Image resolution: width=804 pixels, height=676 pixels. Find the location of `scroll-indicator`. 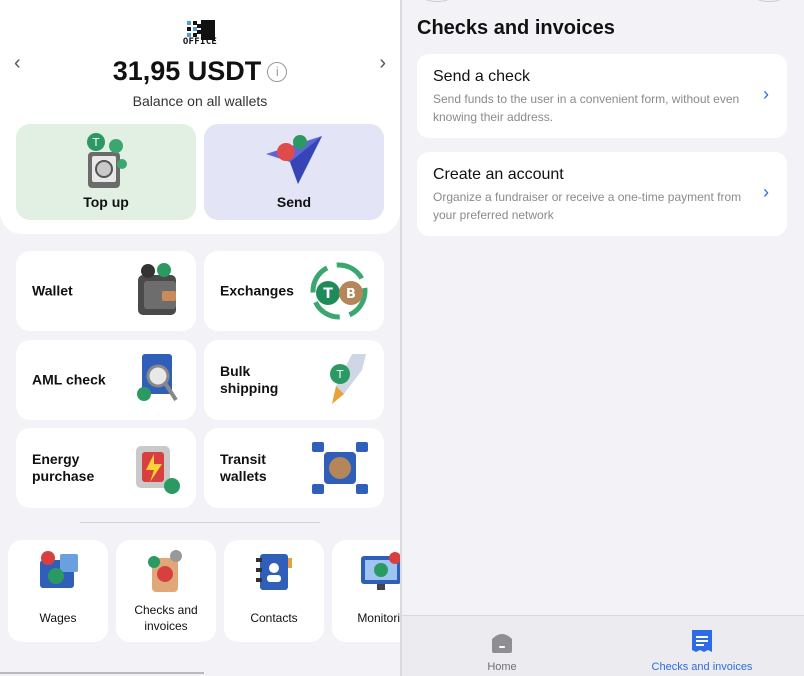

scroll-indicator is located at coordinates (102, 673).